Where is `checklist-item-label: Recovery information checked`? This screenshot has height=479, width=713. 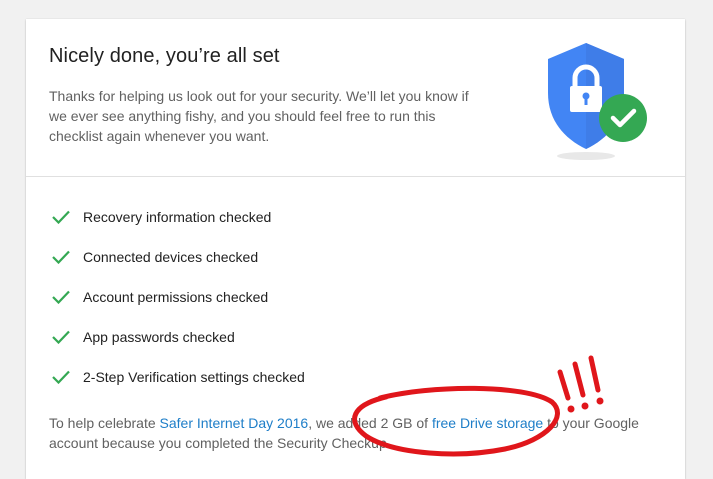
checklist-item-label: Recovery information checked is located at coordinates (177, 217).